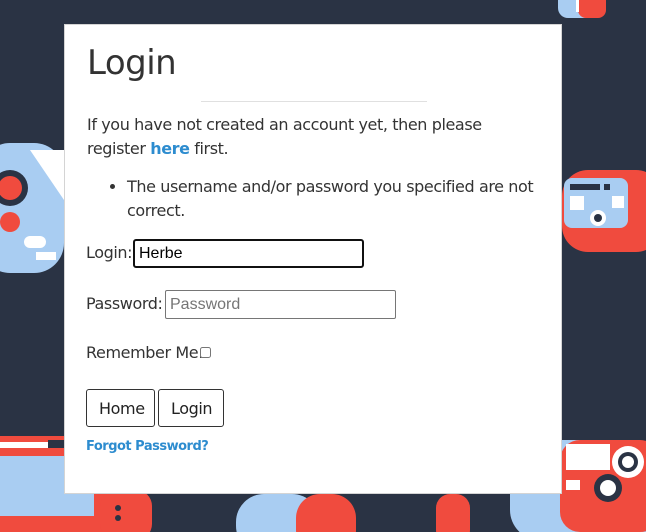 This screenshot has width=646, height=532. I want to click on login-input, so click(248, 253).